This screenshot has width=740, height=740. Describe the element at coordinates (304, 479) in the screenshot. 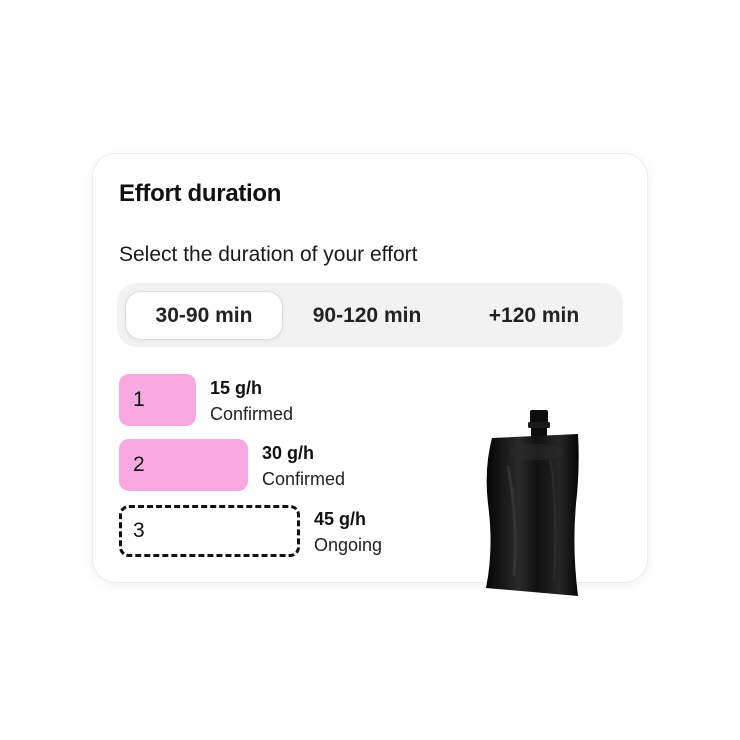

I see `step-2-status: Confirmed` at that location.